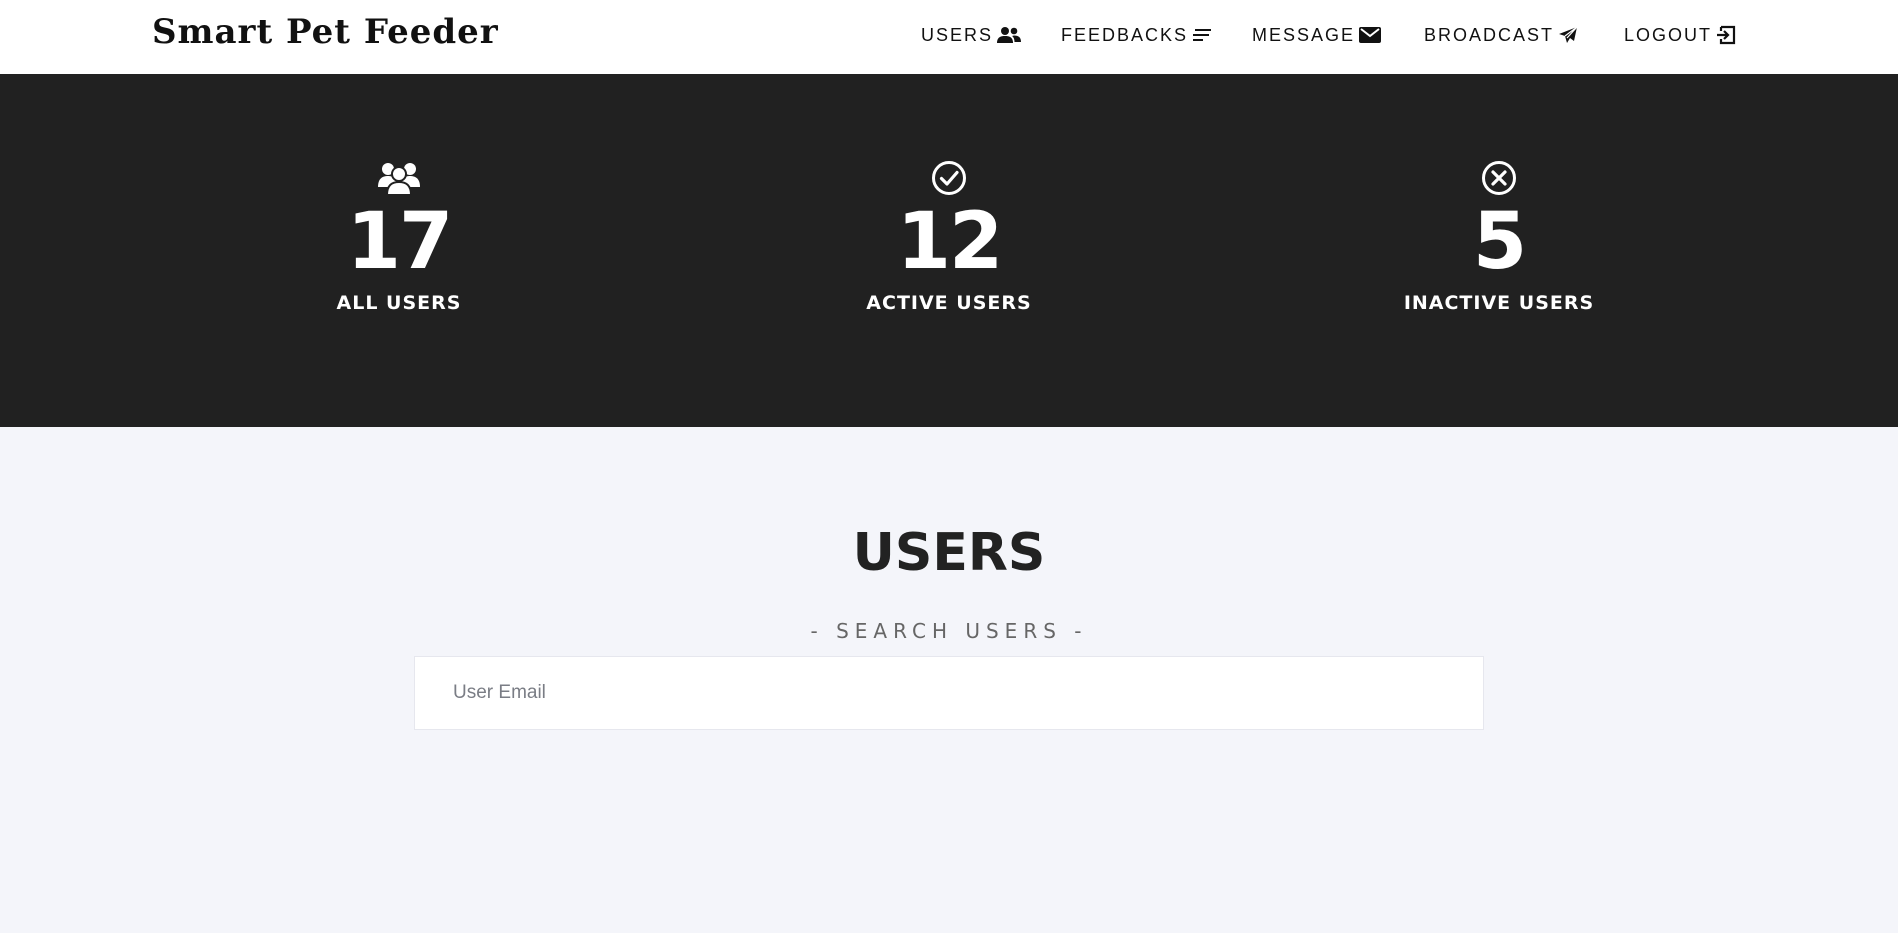 The height and width of the screenshot is (933, 1898). What do you see at coordinates (1304, 34) in the screenshot?
I see `nav-message-label: MESSAGE` at bounding box center [1304, 34].